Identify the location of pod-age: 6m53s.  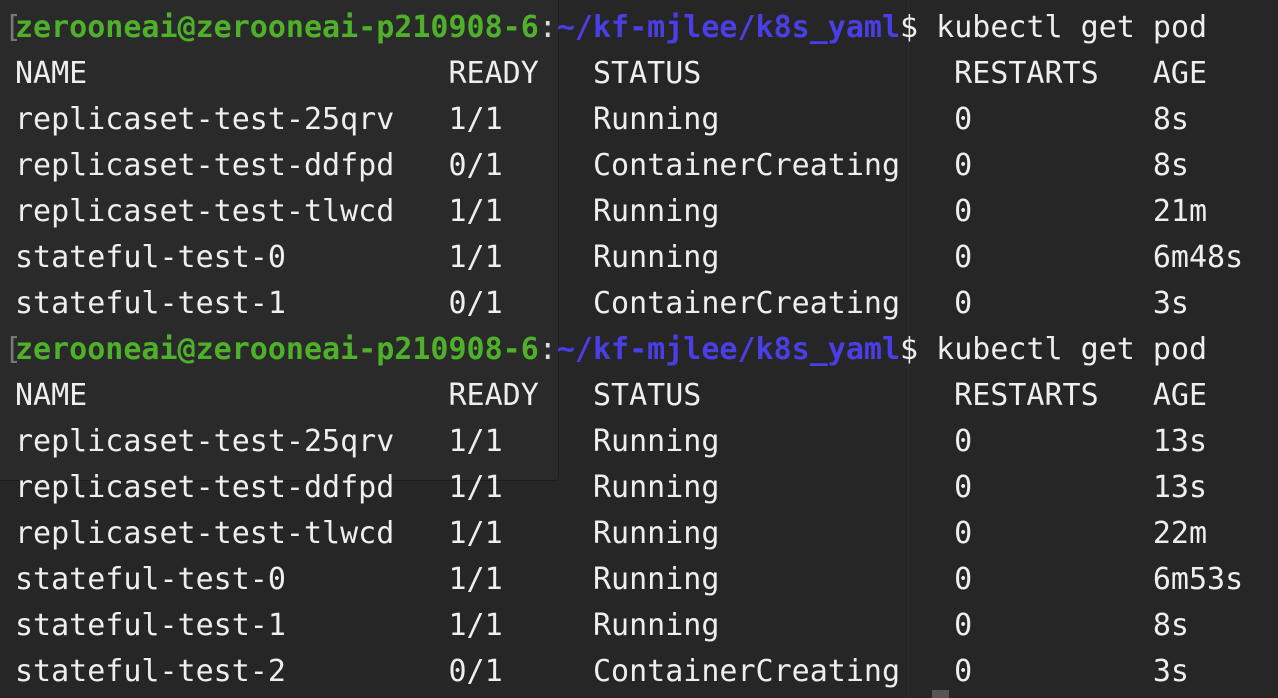
(1198, 579).